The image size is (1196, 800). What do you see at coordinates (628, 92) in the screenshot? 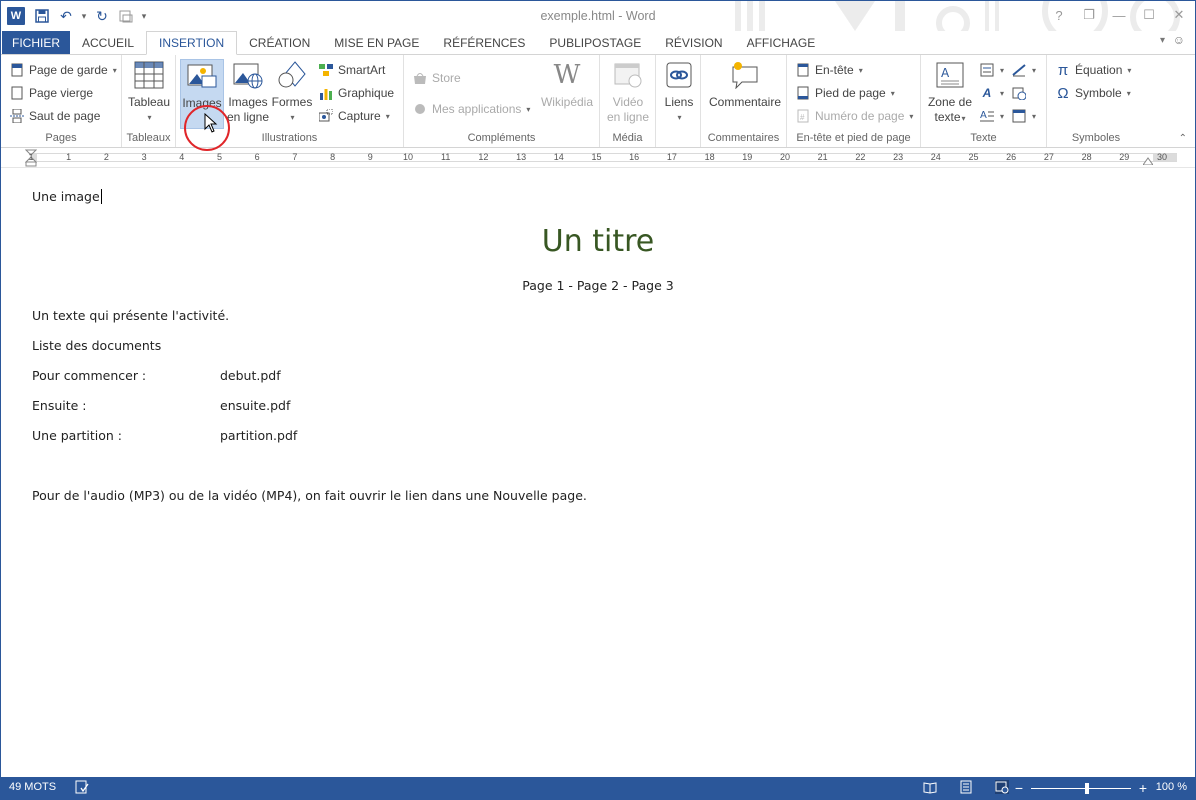
I see `video-en-ligne-button: Vidéo en ligne` at bounding box center [628, 92].